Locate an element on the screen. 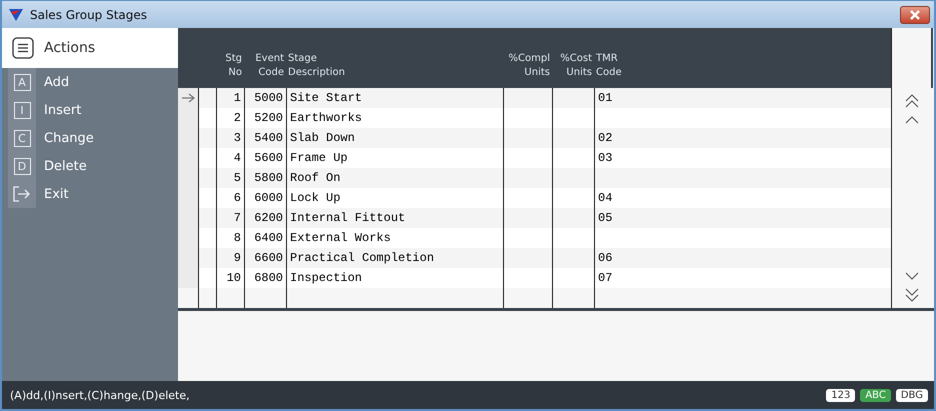 The height and width of the screenshot is (411, 936). table-cell: 04 is located at coordinates (605, 198).